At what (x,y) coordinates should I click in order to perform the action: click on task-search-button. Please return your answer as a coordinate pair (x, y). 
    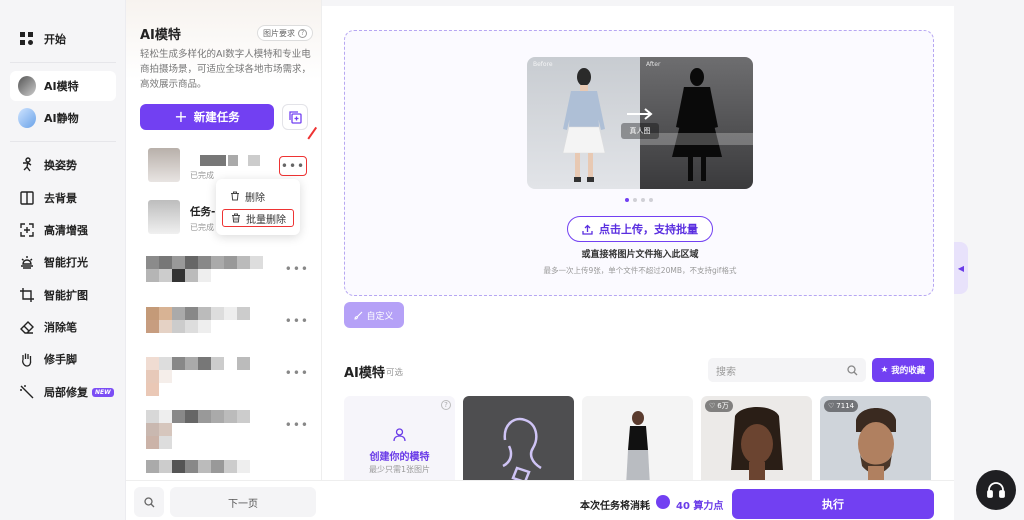
    Looking at the image, I should click on (149, 502).